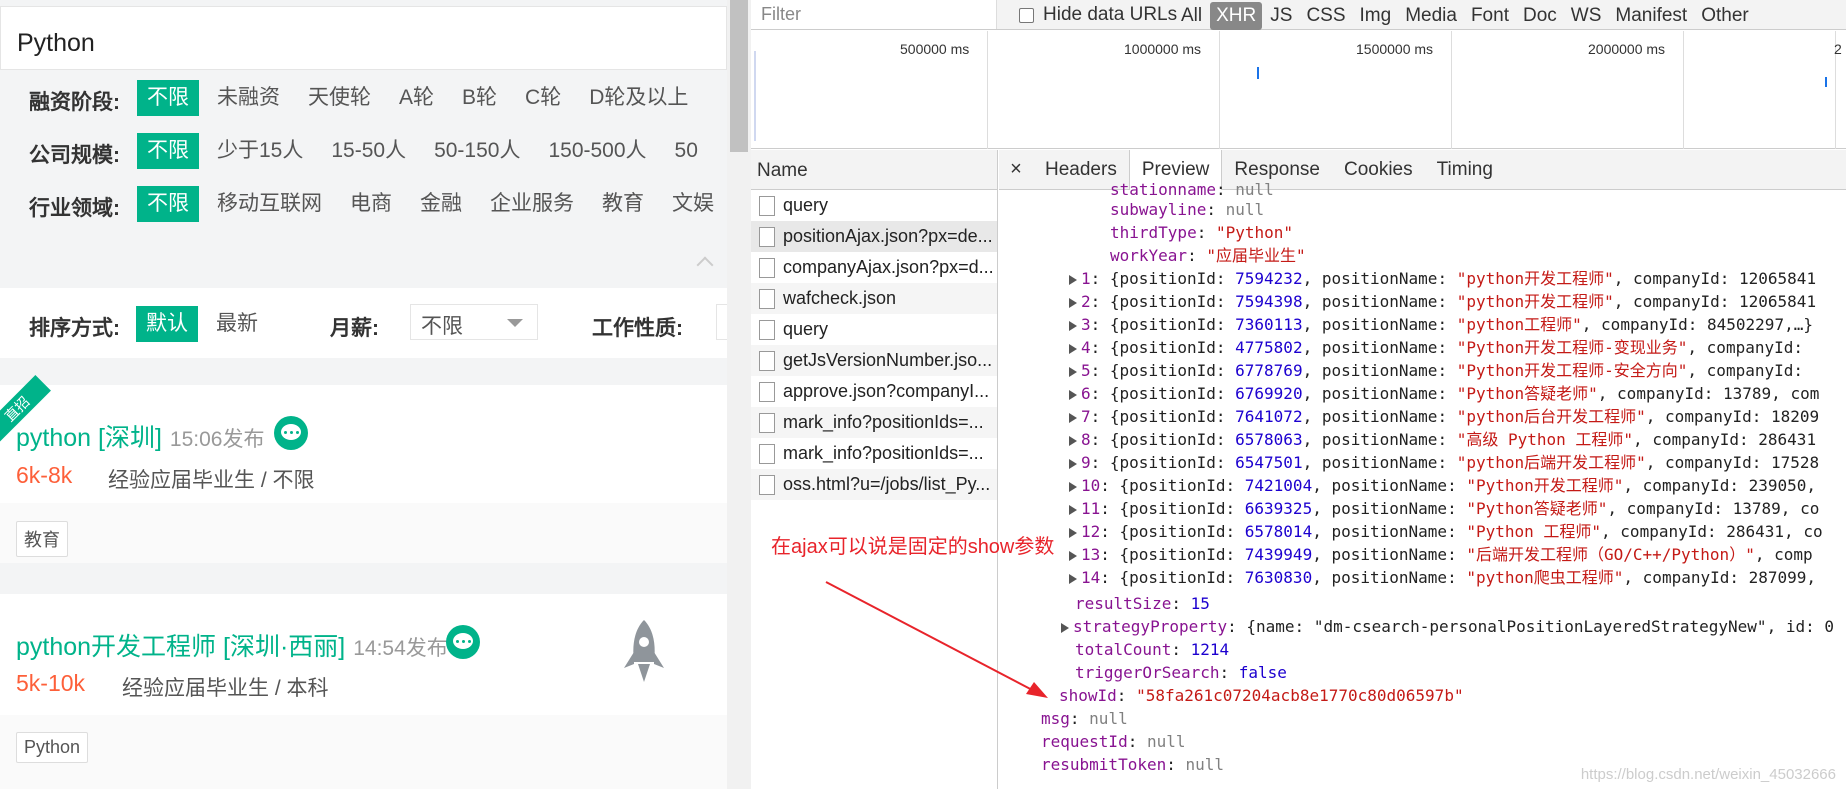  What do you see at coordinates (543, 98) in the screenshot?
I see `filter-option: C轮` at bounding box center [543, 98].